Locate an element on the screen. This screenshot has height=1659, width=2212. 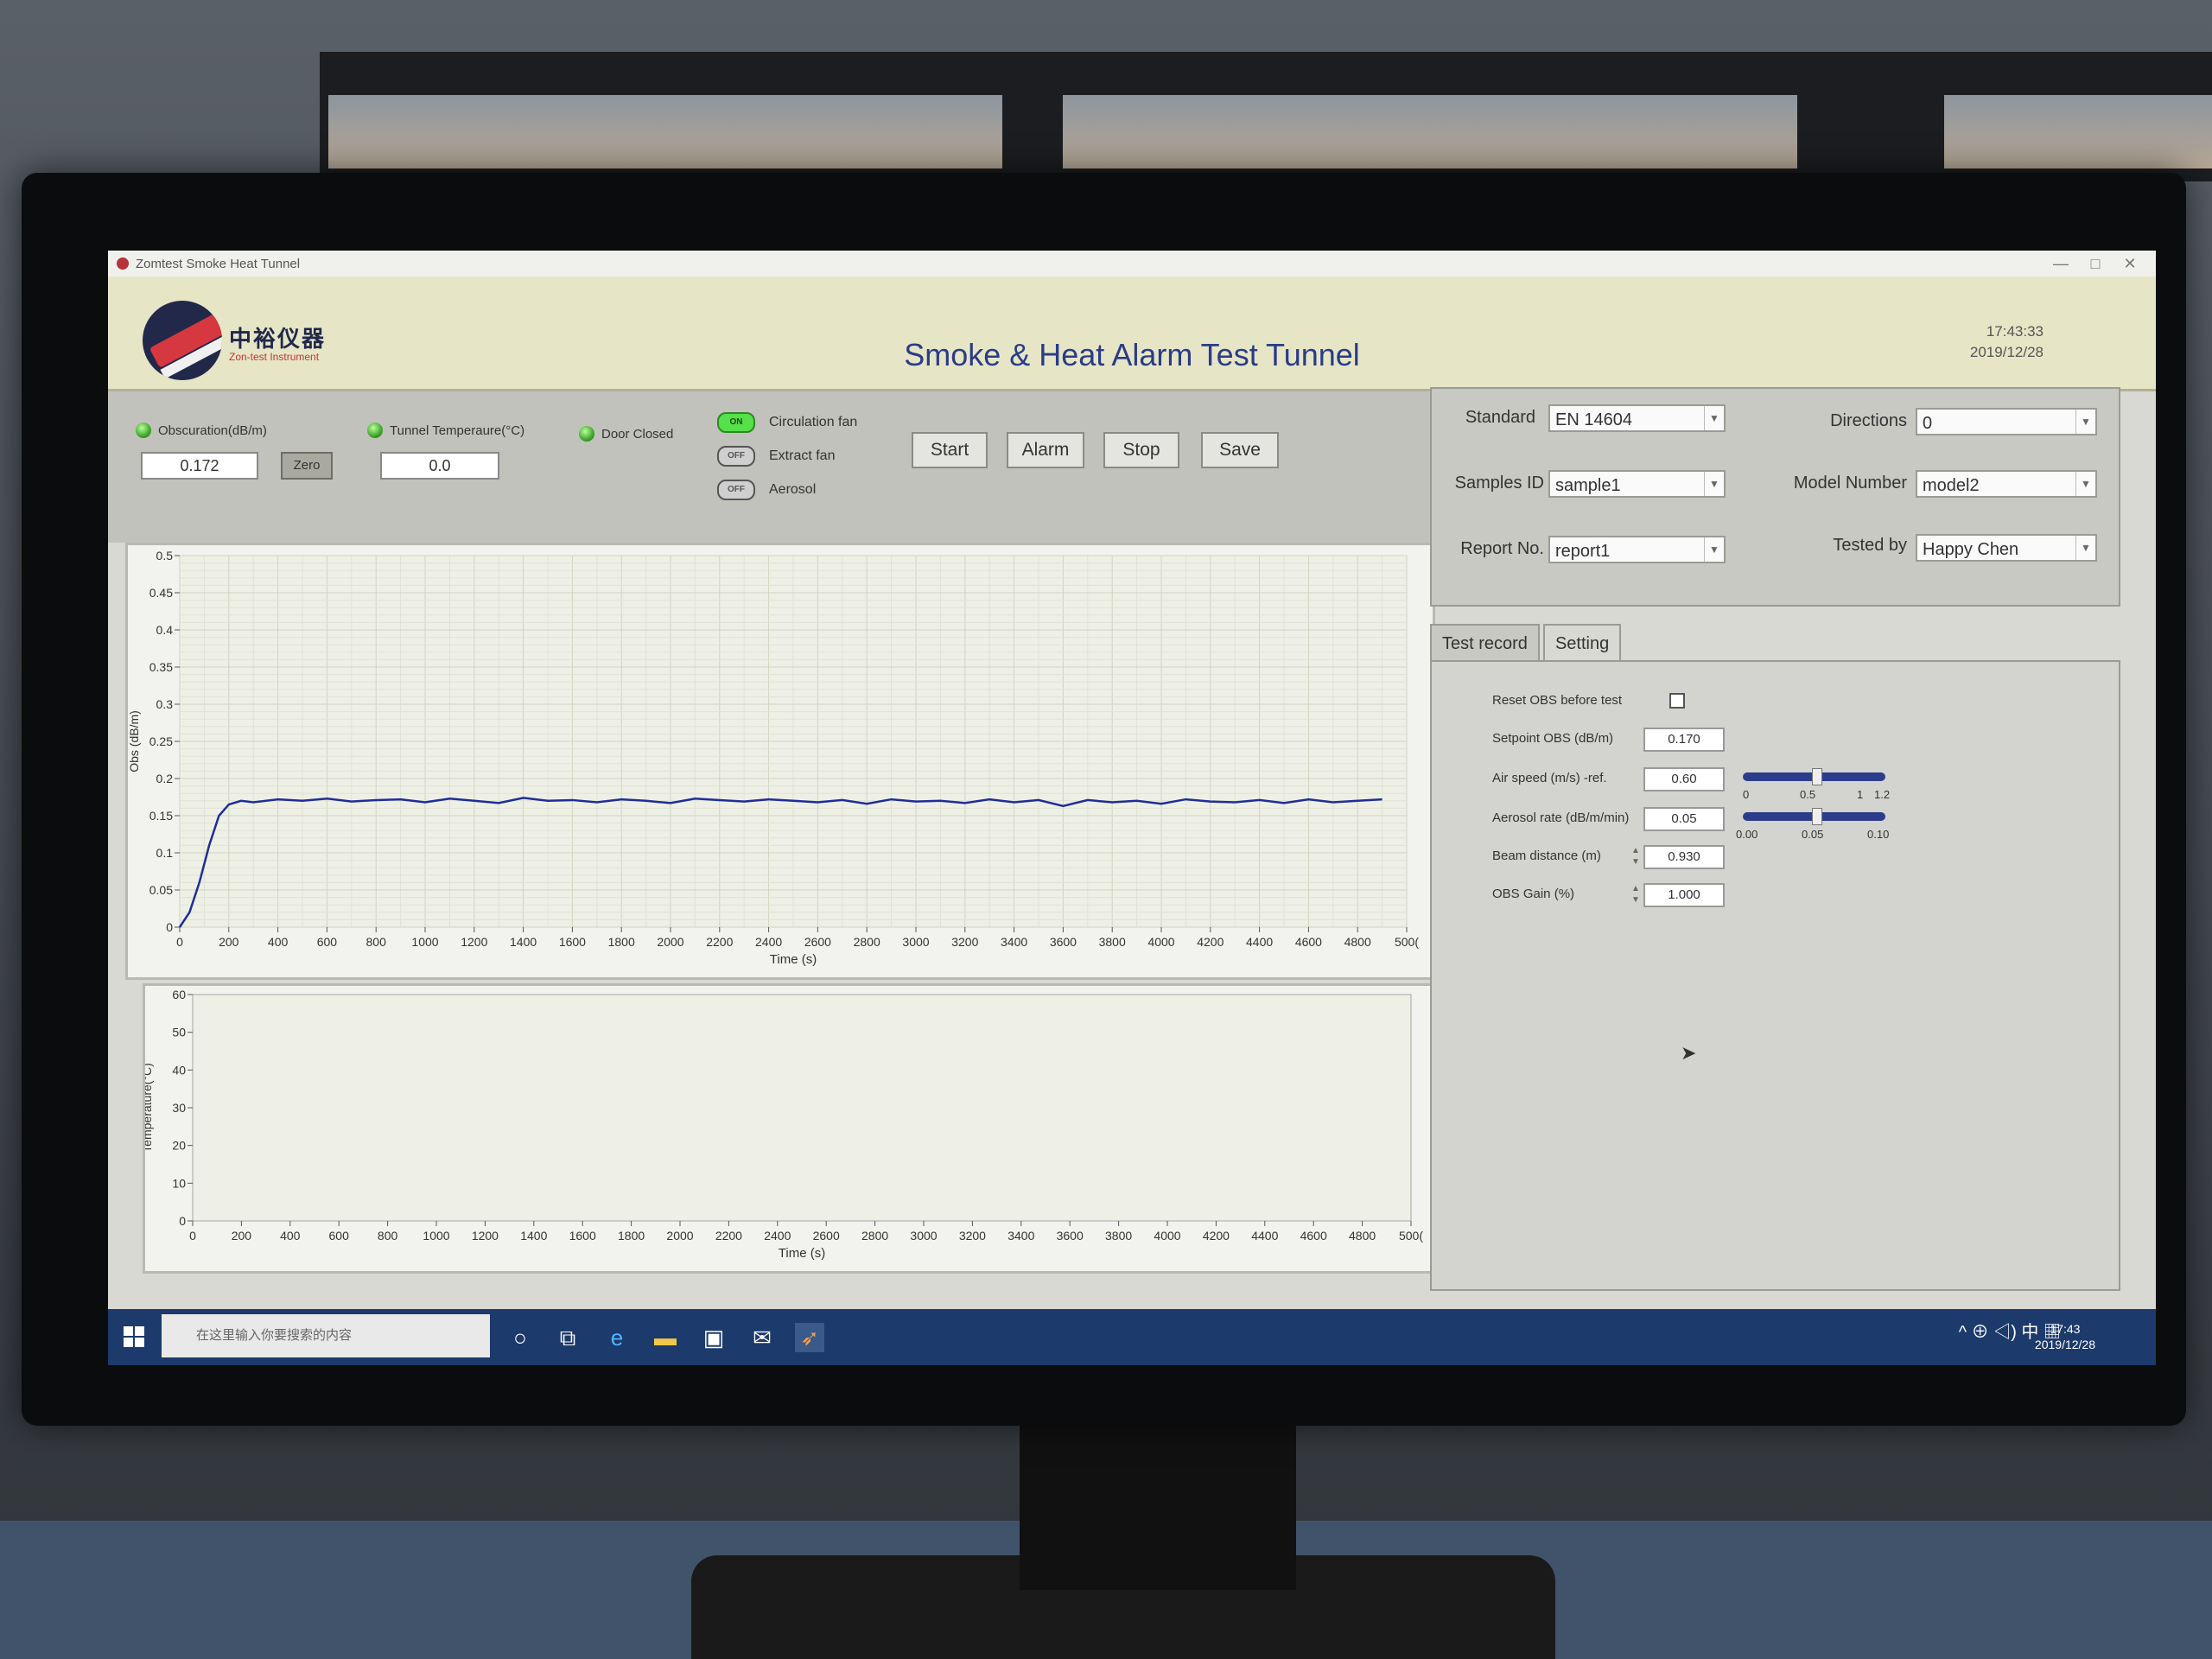
tested-label: Tested by is located at coordinates (1870, 545).